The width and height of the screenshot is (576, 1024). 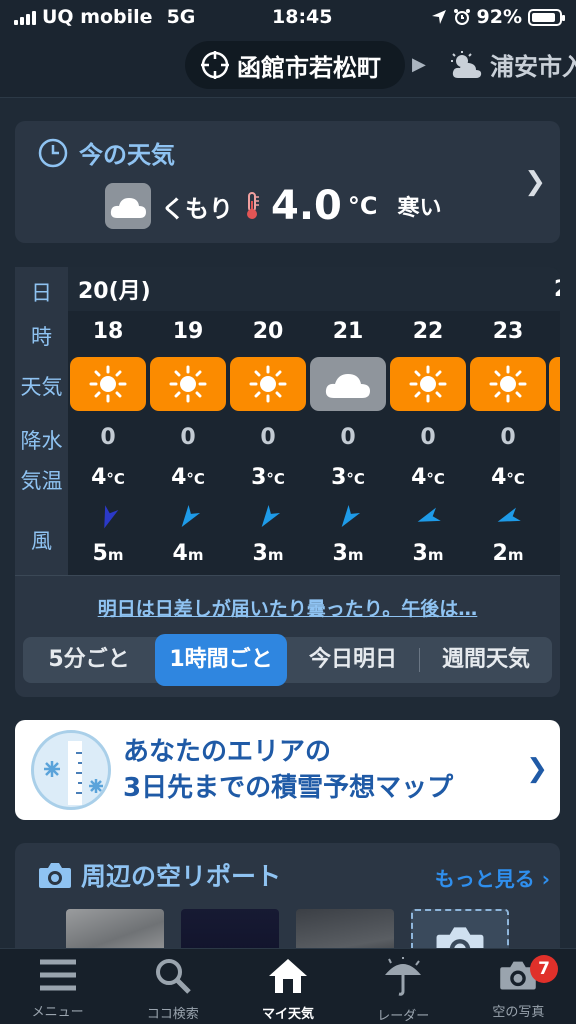 I want to click on current-location-tab: 函館市若松町, so click(x=295, y=65).